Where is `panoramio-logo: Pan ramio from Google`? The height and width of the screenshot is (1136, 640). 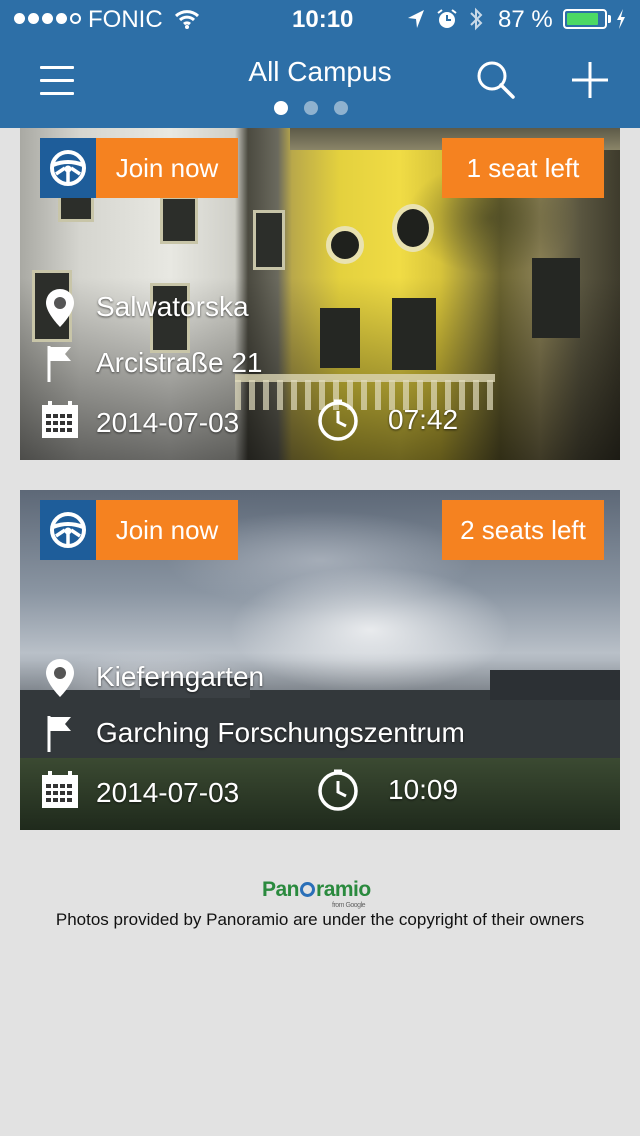 panoramio-logo: Pan ramio from Google is located at coordinates (316, 893).